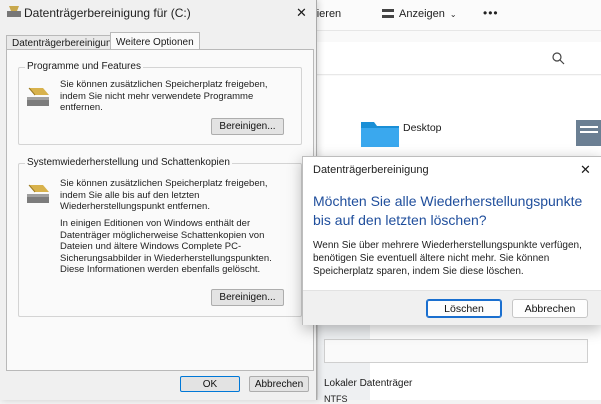  What do you see at coordinates (84, 66) in the screenshot?
I see `group-label-programs: Programme und Features` at bounding box center [84, 66].